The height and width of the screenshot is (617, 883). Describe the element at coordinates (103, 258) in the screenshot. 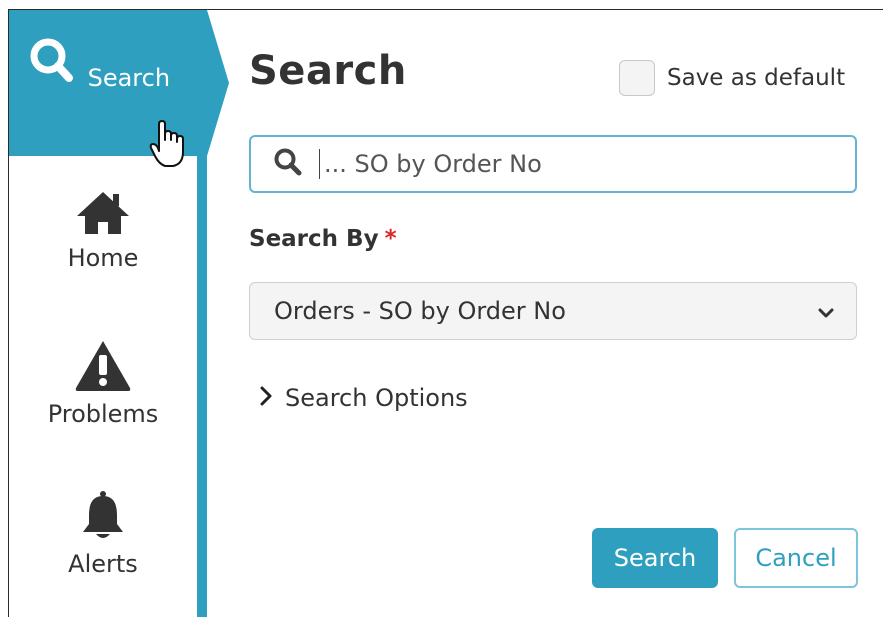

I see `sidebar-item-label: Home` at that location.